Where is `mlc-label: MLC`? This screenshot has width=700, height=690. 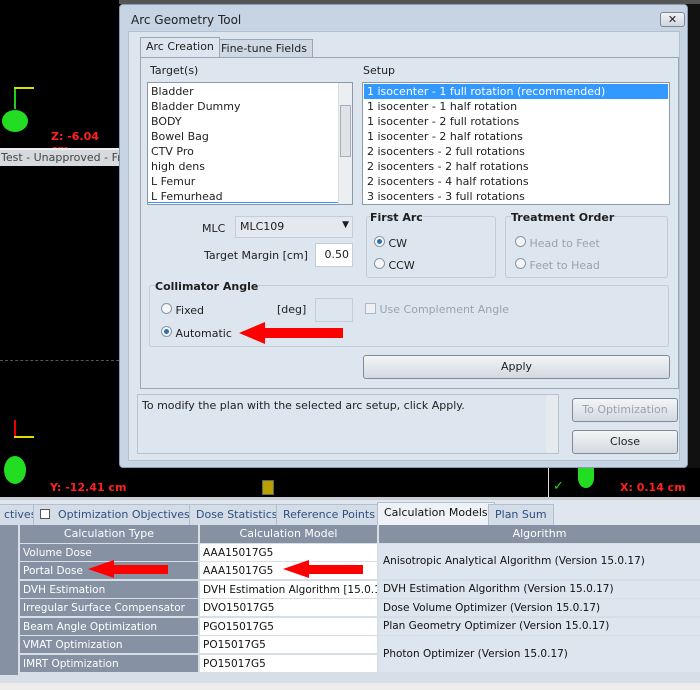
mlc-label: MLC is located at coordinates (214, 228).